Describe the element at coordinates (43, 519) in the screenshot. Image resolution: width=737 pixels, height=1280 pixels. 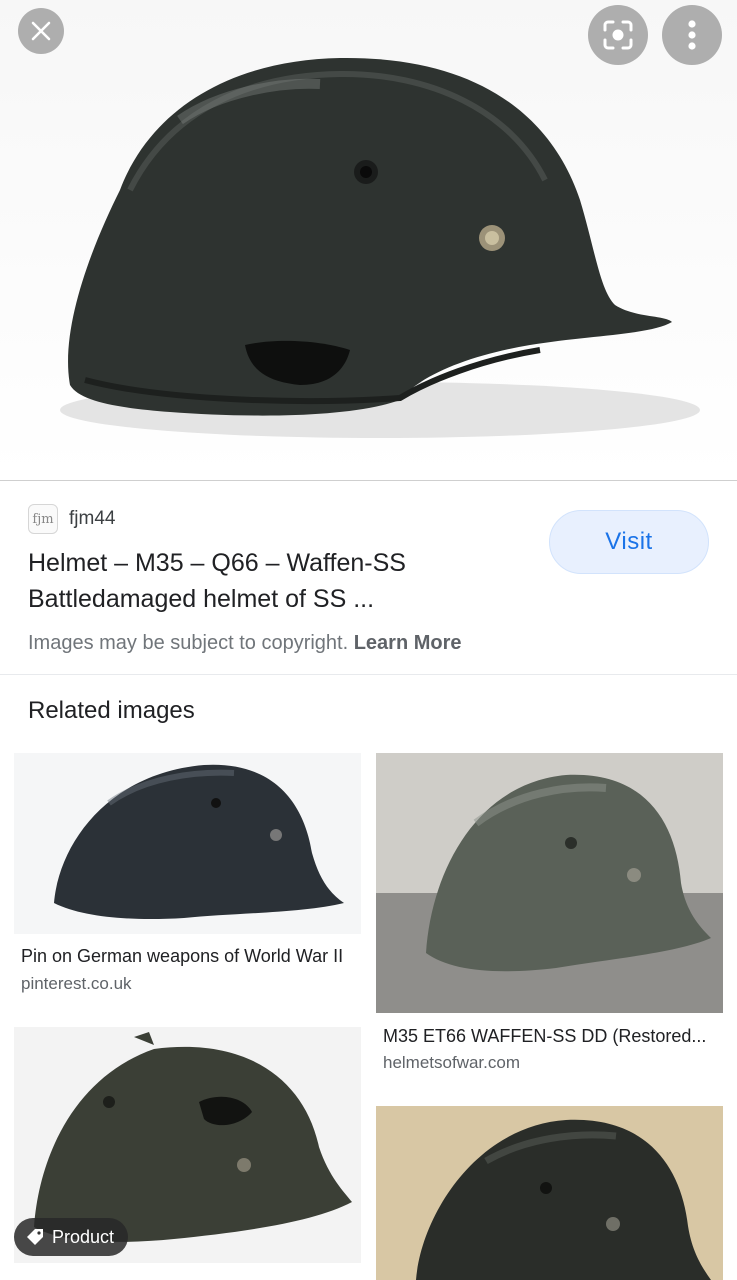
I see `source-favicon: fjm` at that location.